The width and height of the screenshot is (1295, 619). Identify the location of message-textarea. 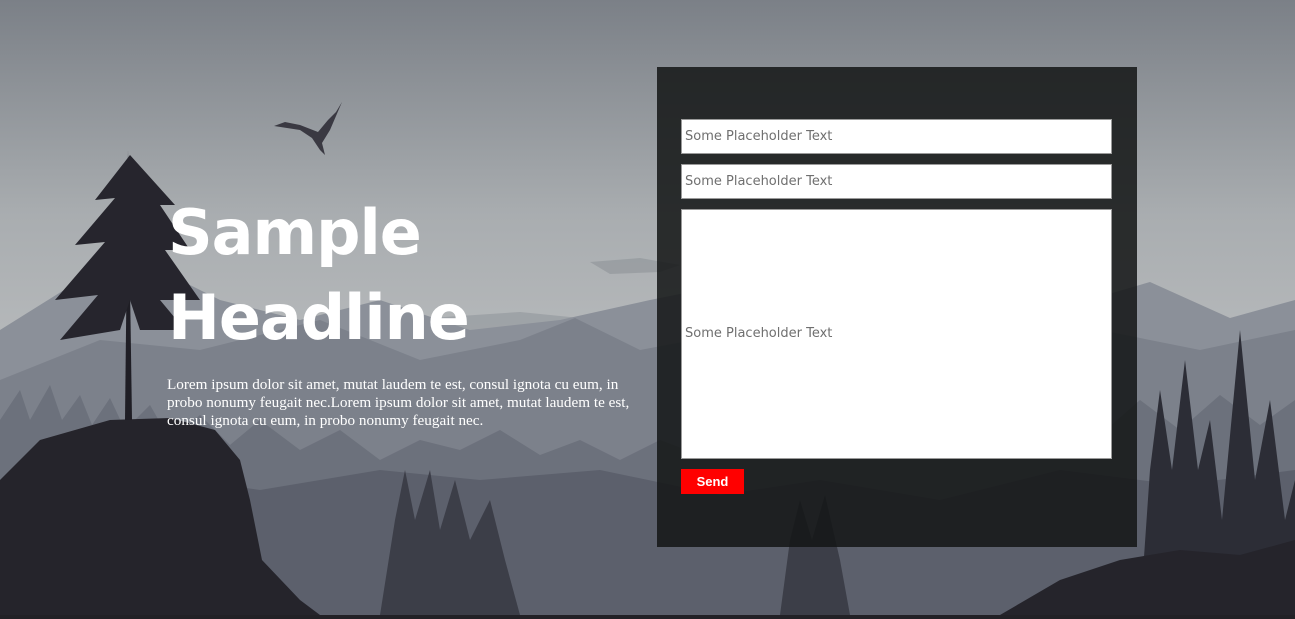
(896, 334).